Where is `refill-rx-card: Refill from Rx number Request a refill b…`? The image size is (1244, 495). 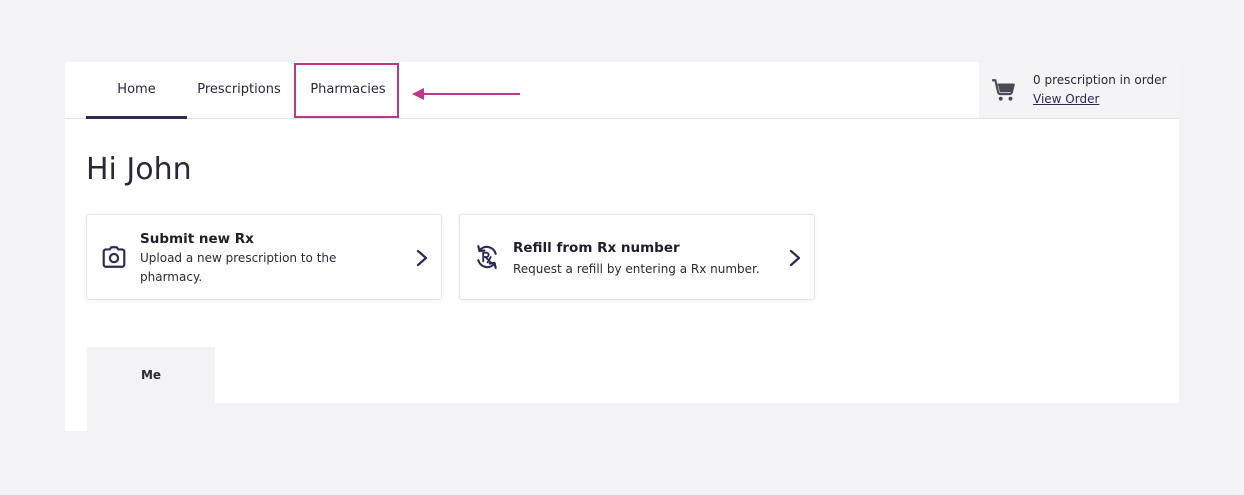 refill-rx-card: Refill from Rx number Request a refill b… is located at coordinates (637, 257).